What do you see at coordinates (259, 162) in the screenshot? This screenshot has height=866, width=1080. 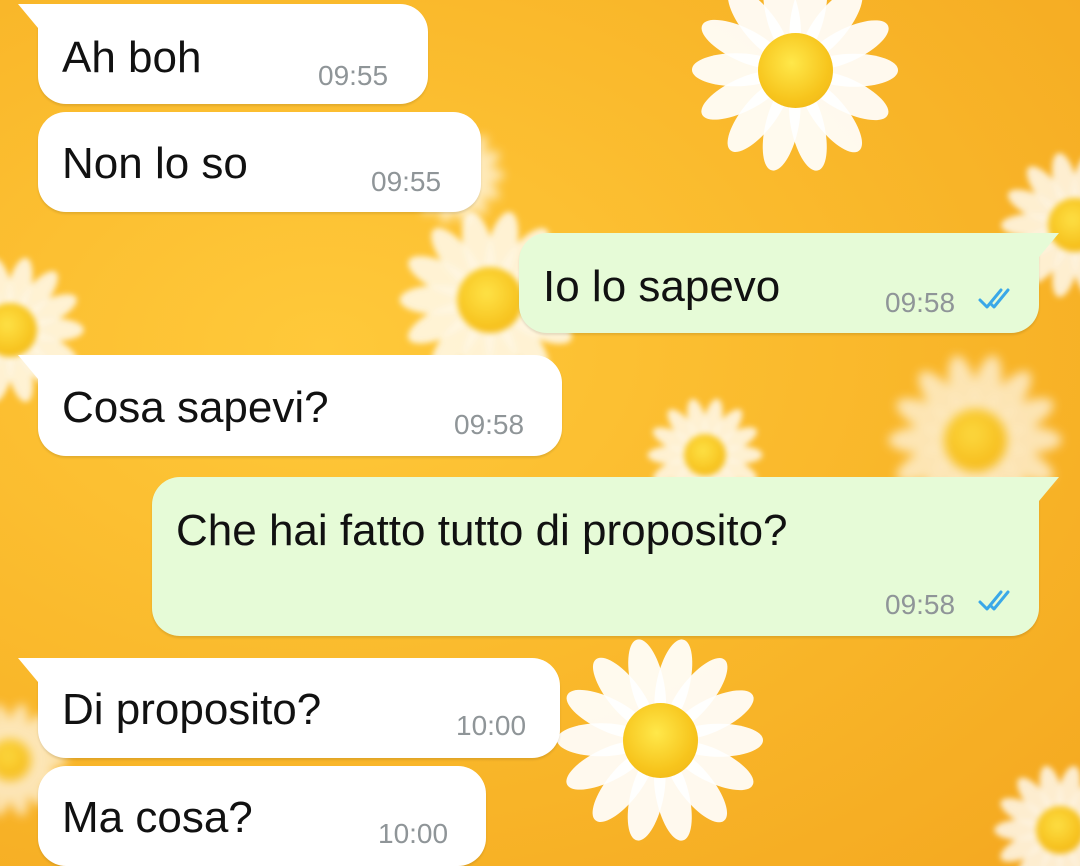 I see `incoming-message-bubble: Non lo so 09:55` at bounding box center [259, 162].